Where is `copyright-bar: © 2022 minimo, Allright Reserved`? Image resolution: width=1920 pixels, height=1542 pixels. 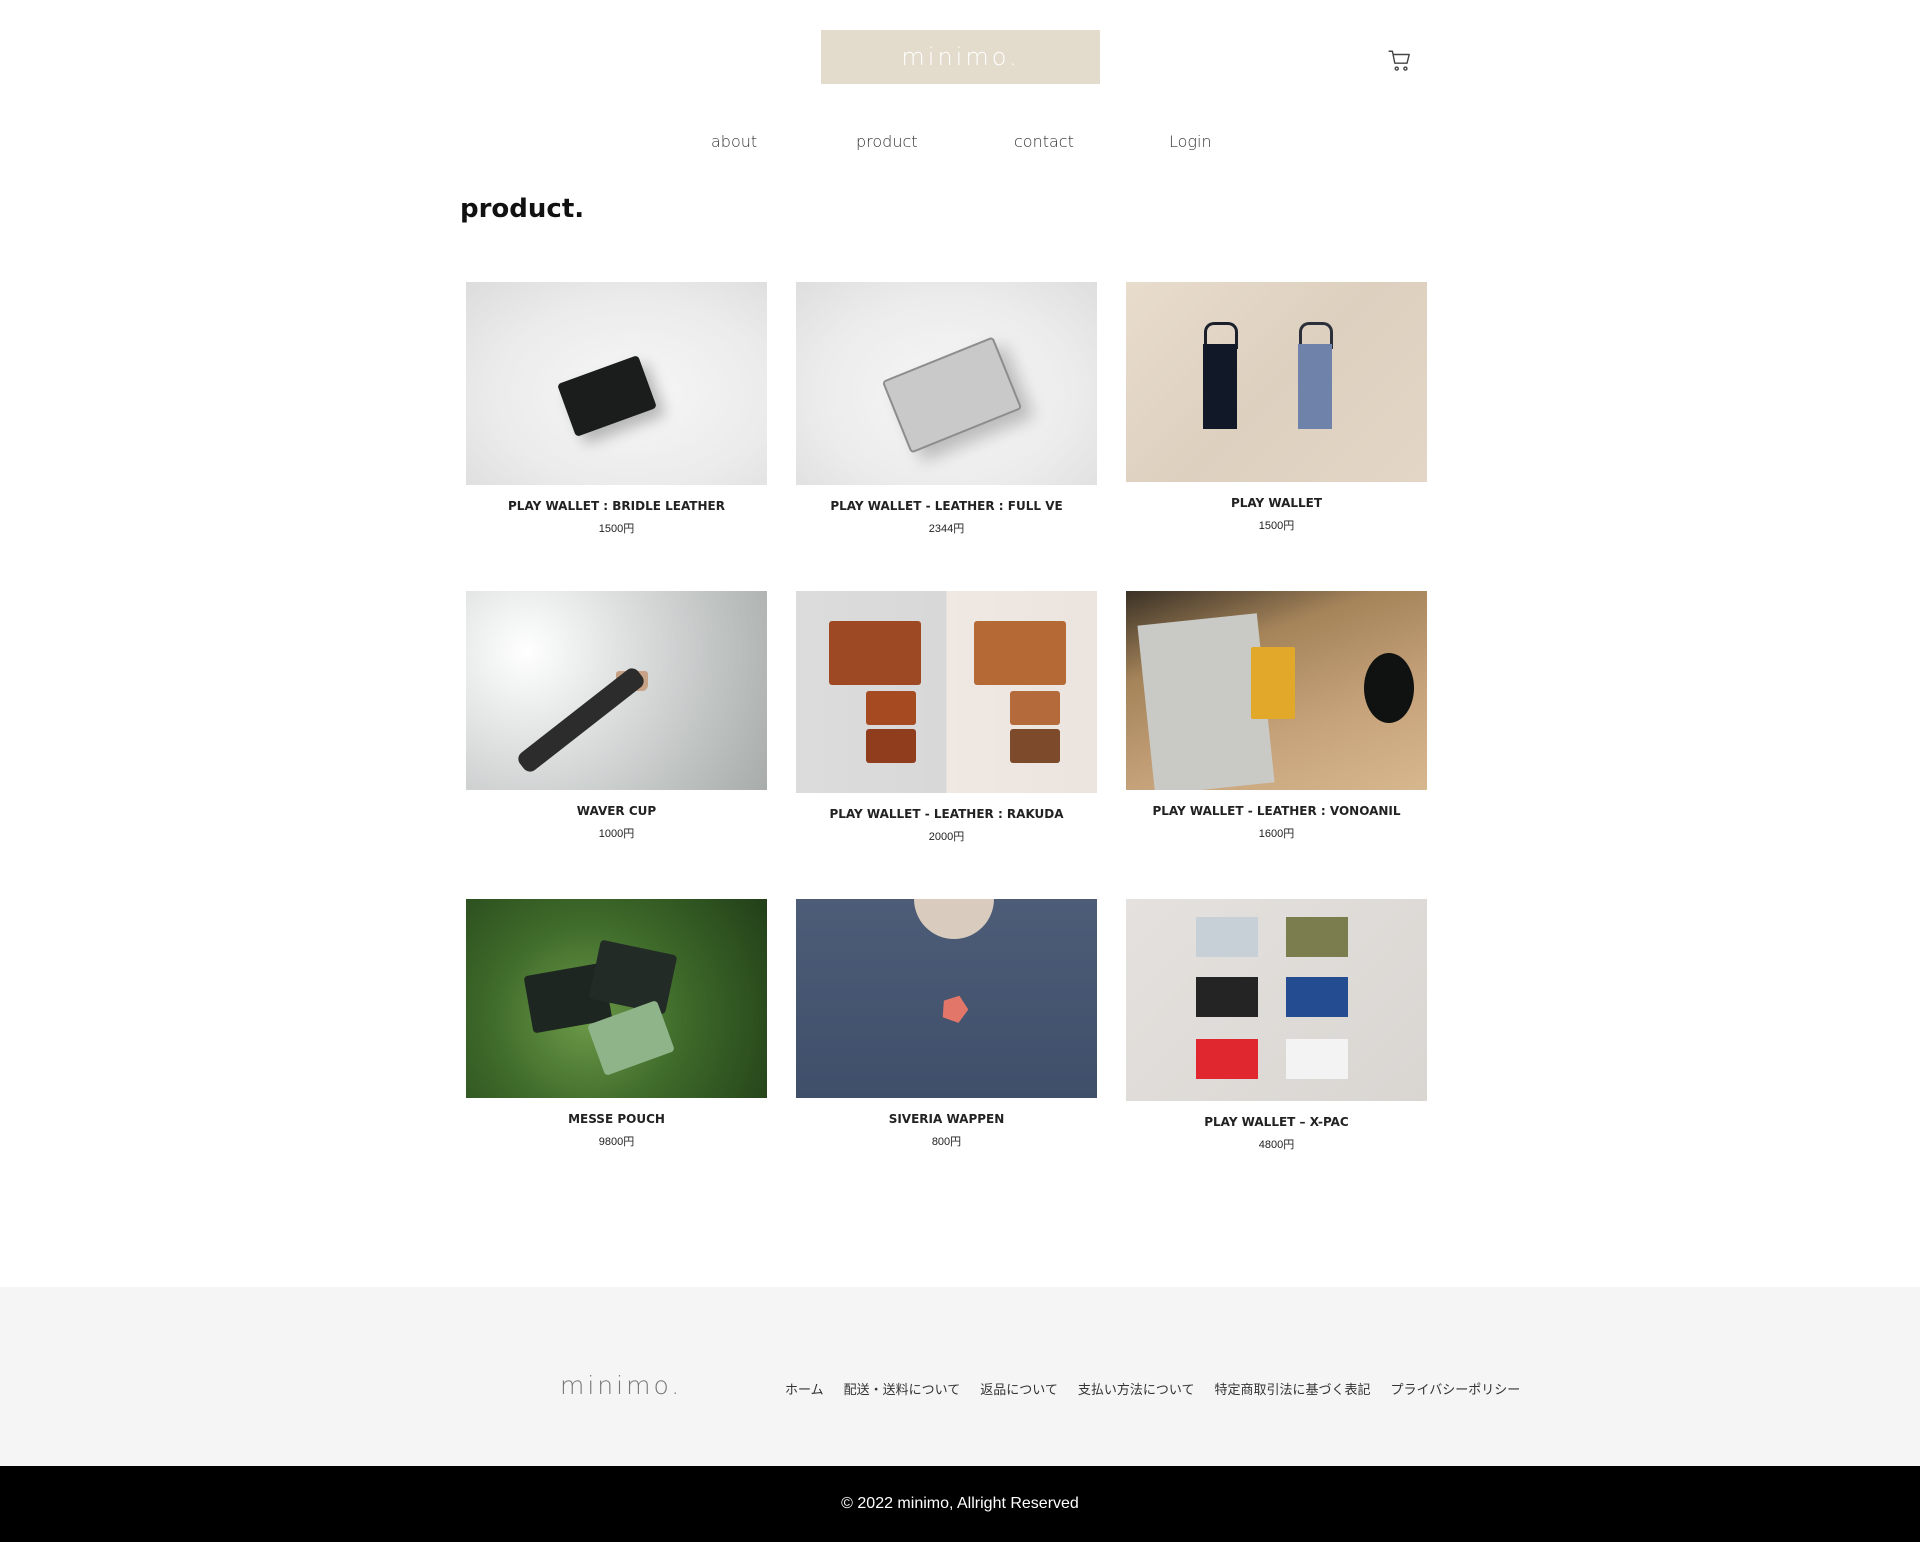
copyright-bar: © 2022 minimo, Allright Reserved is located at coordinates (960, 1504).